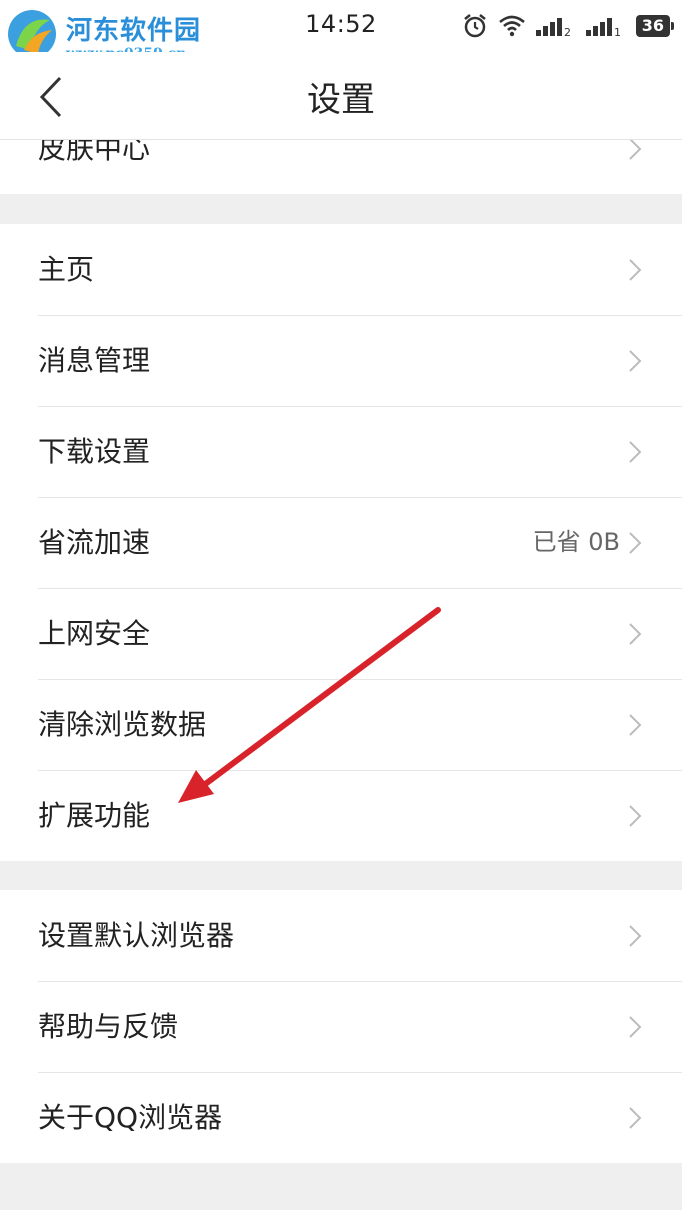 This screenshot has height=1210, width=682. What do you see at coordinates (341, 360) in the screenshot?
I see `settings-row-message-management: 消息管理` at bounding box center [341, 360].